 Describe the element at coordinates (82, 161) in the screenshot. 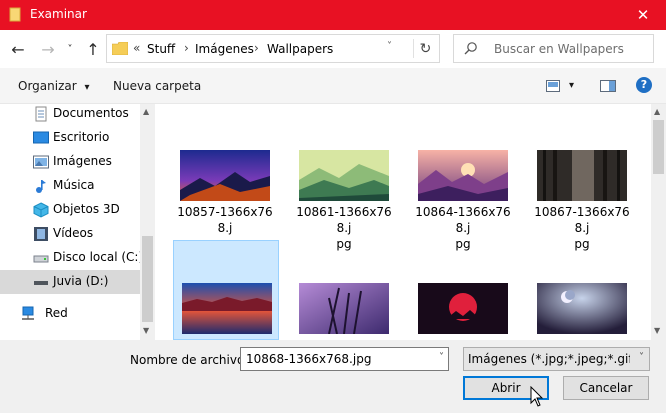

I see `sidebar-item-label: Imágenes` at that location.